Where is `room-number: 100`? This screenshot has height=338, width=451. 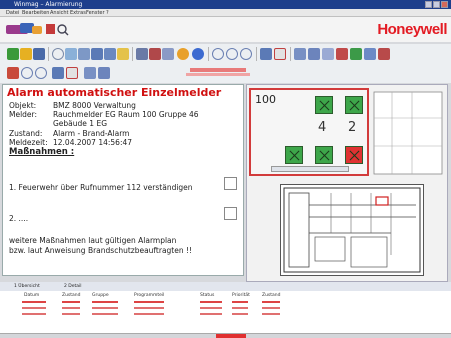 room-number: 100 is located at coordinates (265, 99).